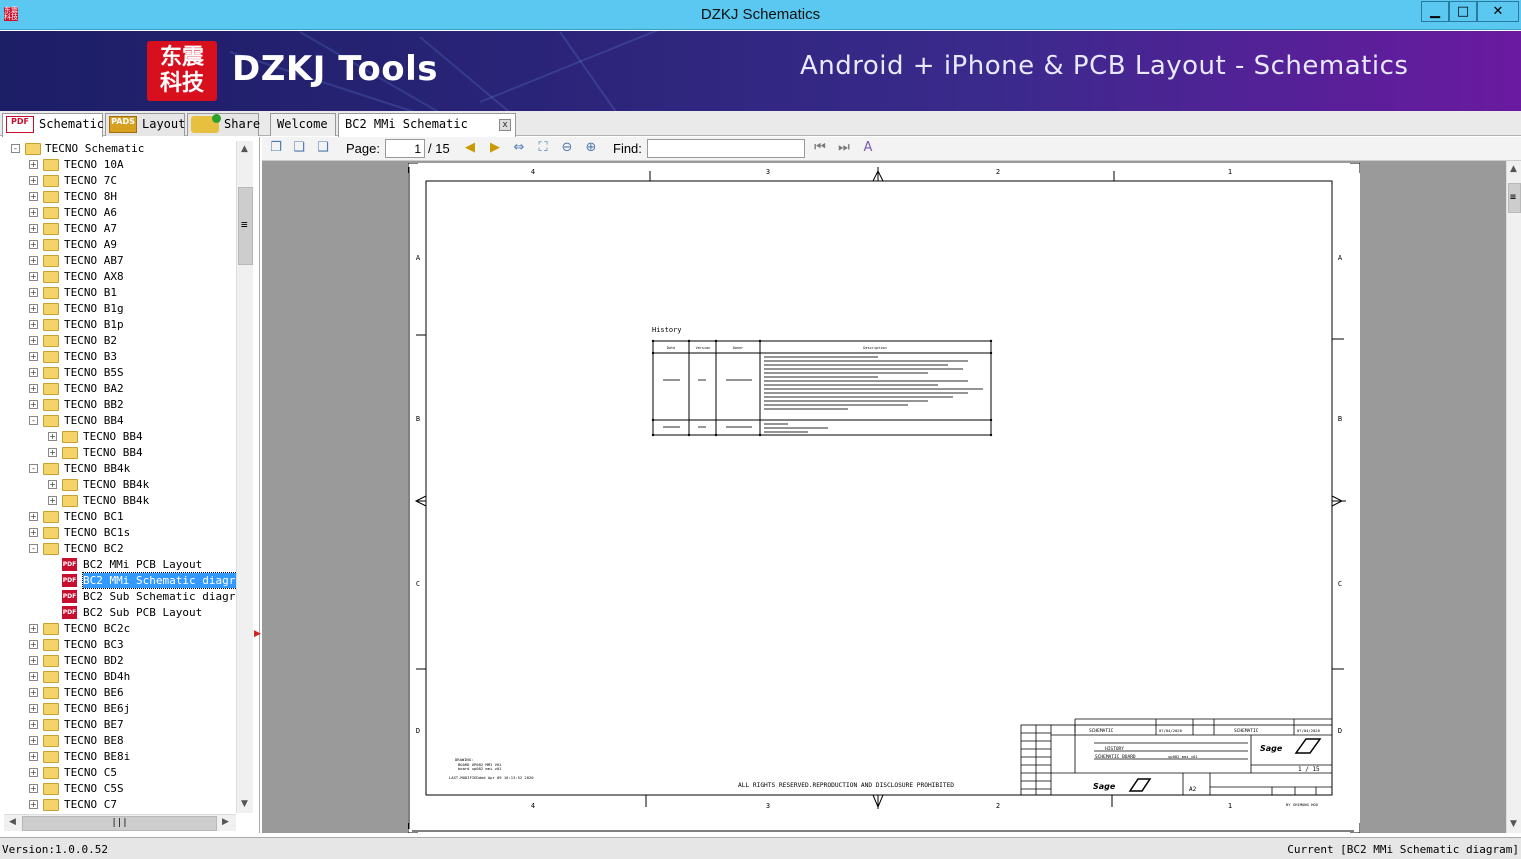  What do you see at coordinates (145, 124) in the screenshot?
I see `tab-layout: PADS Layout` at bounding box center [145, 124].